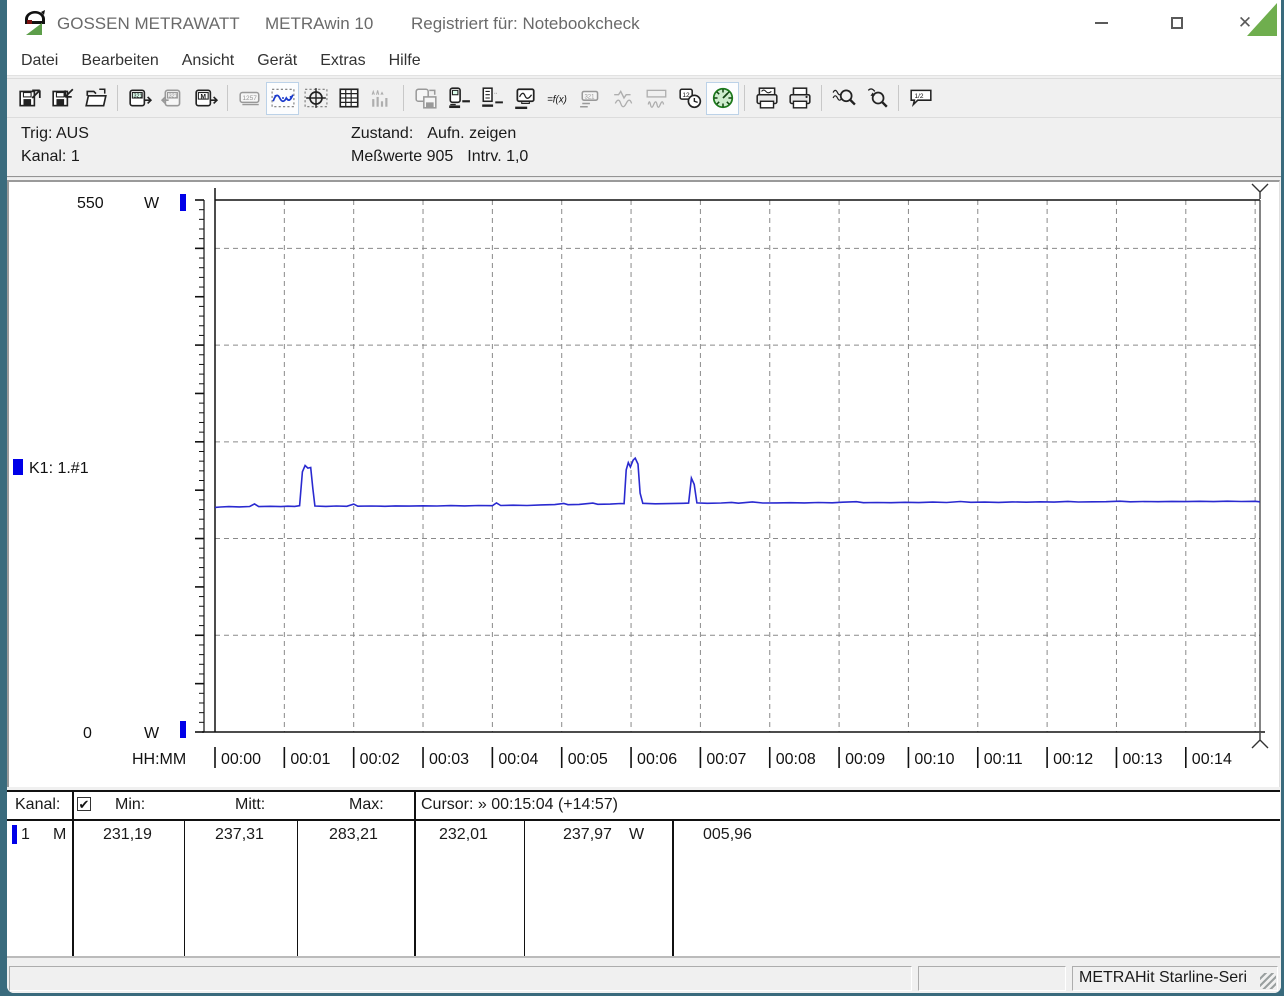 The height and width of the screenshot is (996, 1284). What do you see at coordinates (126, 61) in the screenshot?
I see `menu-bearbeiten: Bearbeiten` at bounding box center [126, 61].